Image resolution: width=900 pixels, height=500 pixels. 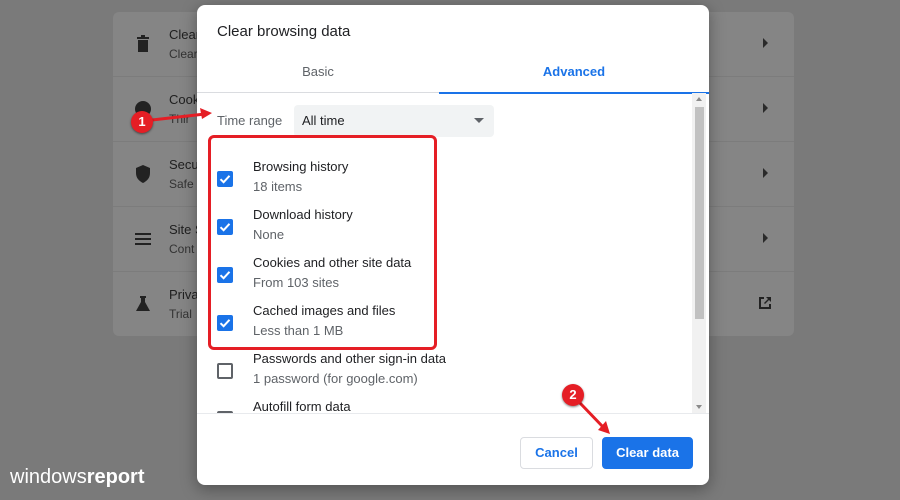 What do you see at coordinates (699, 407) in the screenshot?
I see `scroll-down-arrow-icon` at bounding box center [699, 407].